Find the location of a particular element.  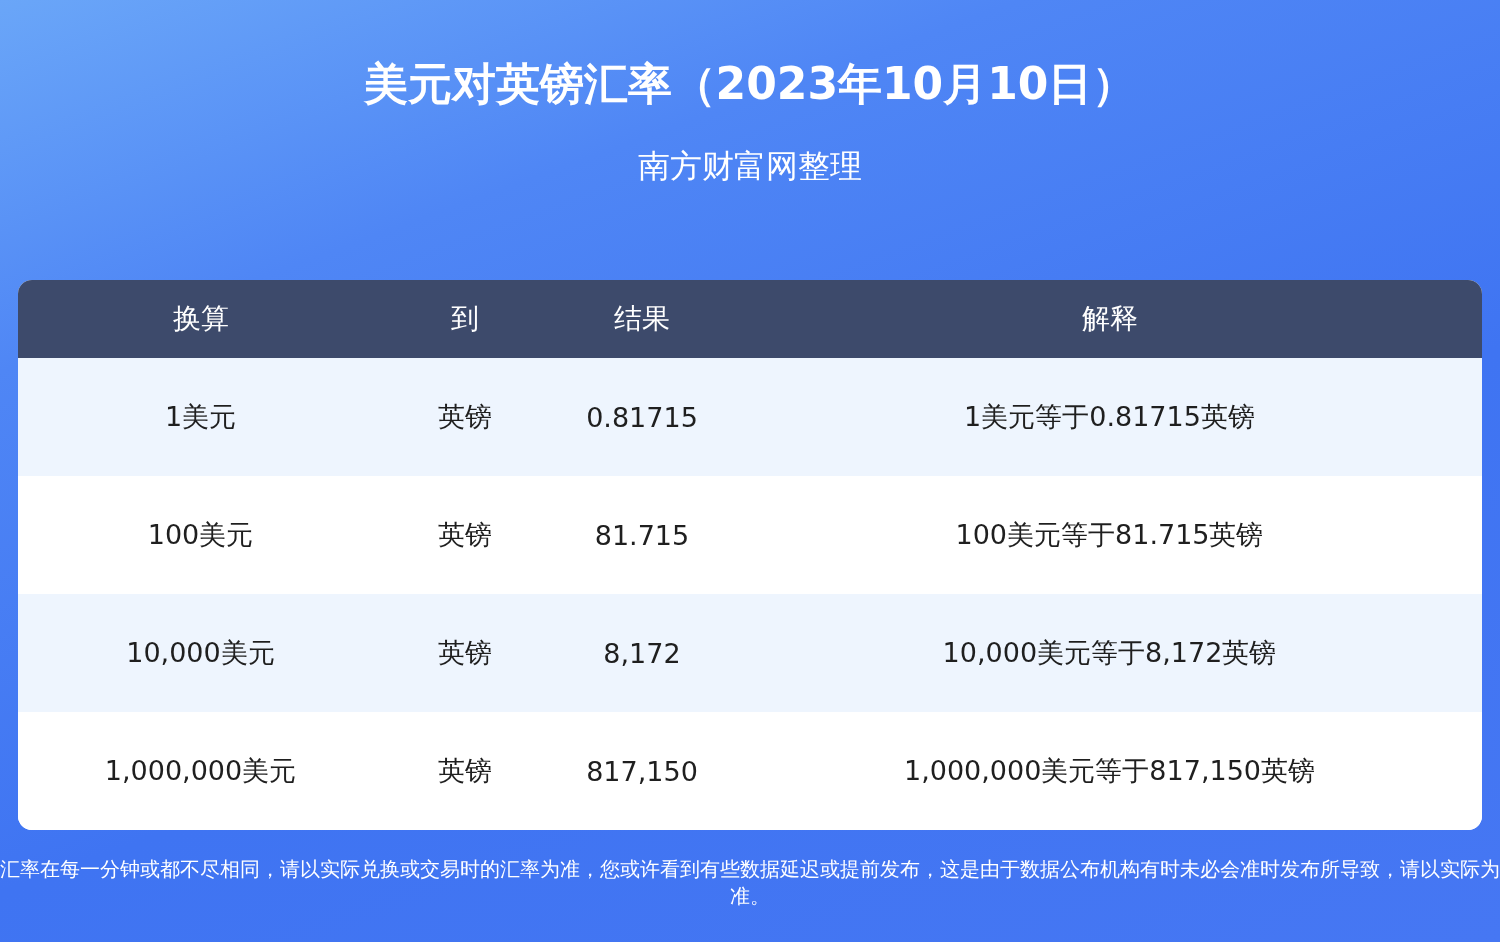

table-cell-text: 1,000,000美元 is located at coordinates (200, 771).